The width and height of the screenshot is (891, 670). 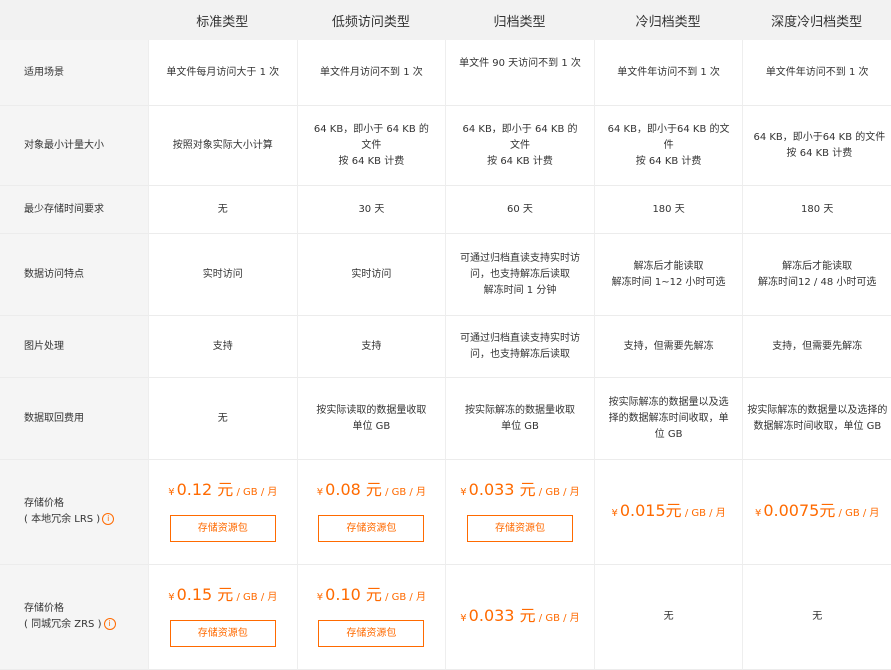 I want to click on header-corner, so click(x=74, y=20).